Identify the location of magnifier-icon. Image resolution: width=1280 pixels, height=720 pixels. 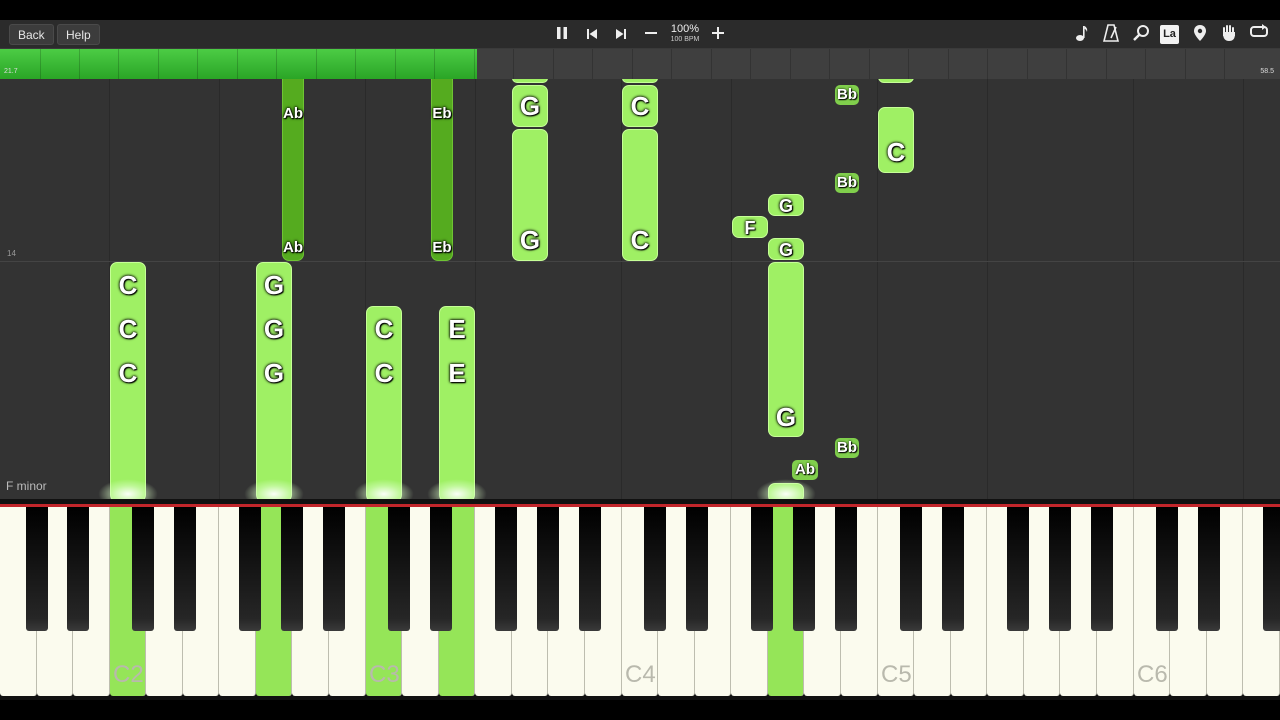
(1141, 35).